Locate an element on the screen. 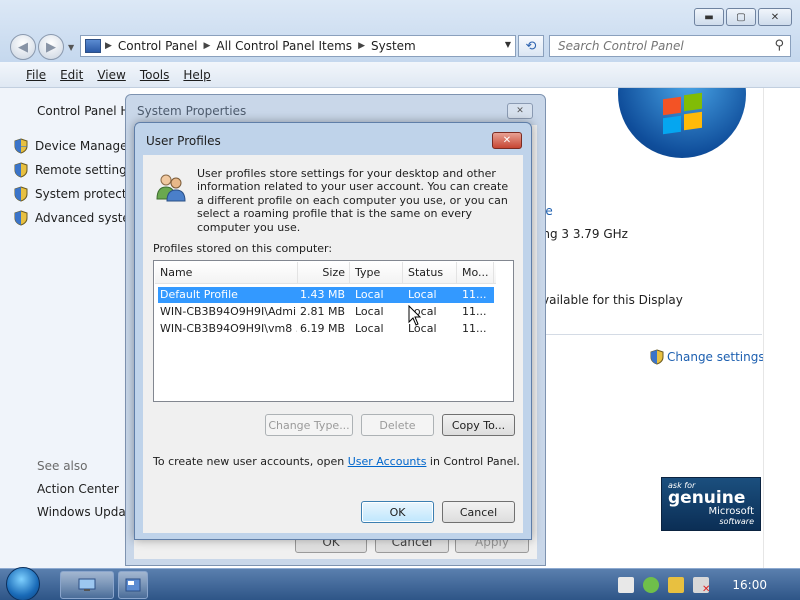 The width and height of the screenshot is (800, 600). menu-help: Help is located at coordinates (196, 75).